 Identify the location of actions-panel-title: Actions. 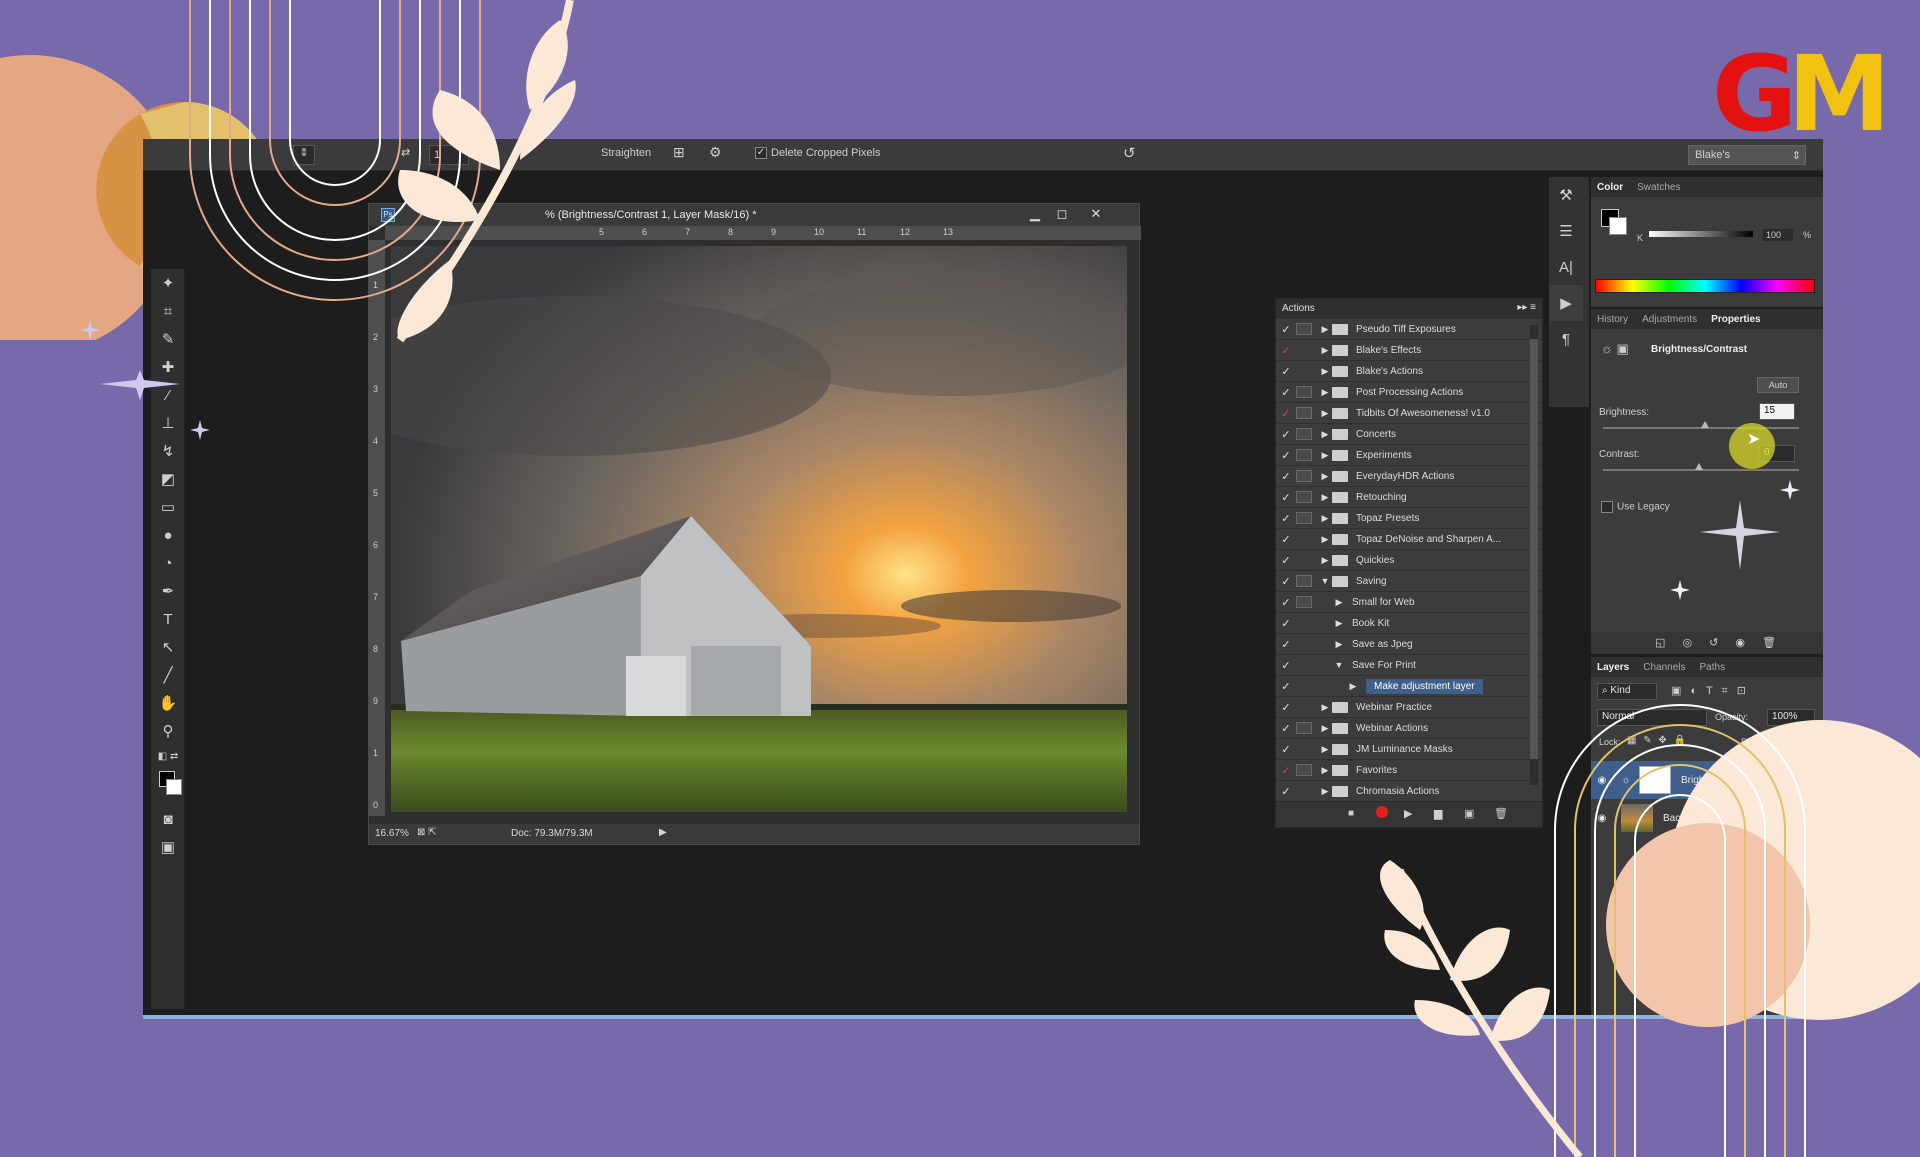
(1298, 308).